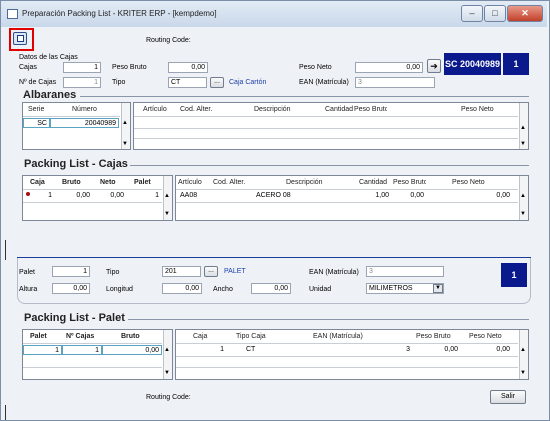 The height and width of the screenshot is (421, 550). What do you see at coordinates (508, 397) in the screenshot?
I see `salir-button: Salir` at bounding box center [508, 397].